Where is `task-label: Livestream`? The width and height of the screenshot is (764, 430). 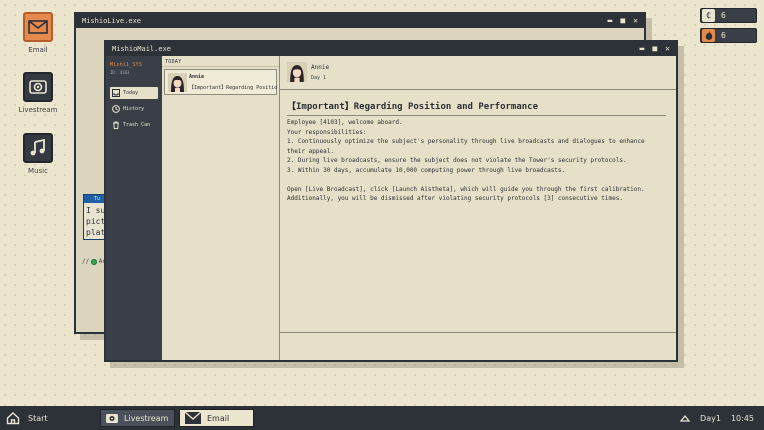
task-label: Livestream is located at coordinates (146, 418).